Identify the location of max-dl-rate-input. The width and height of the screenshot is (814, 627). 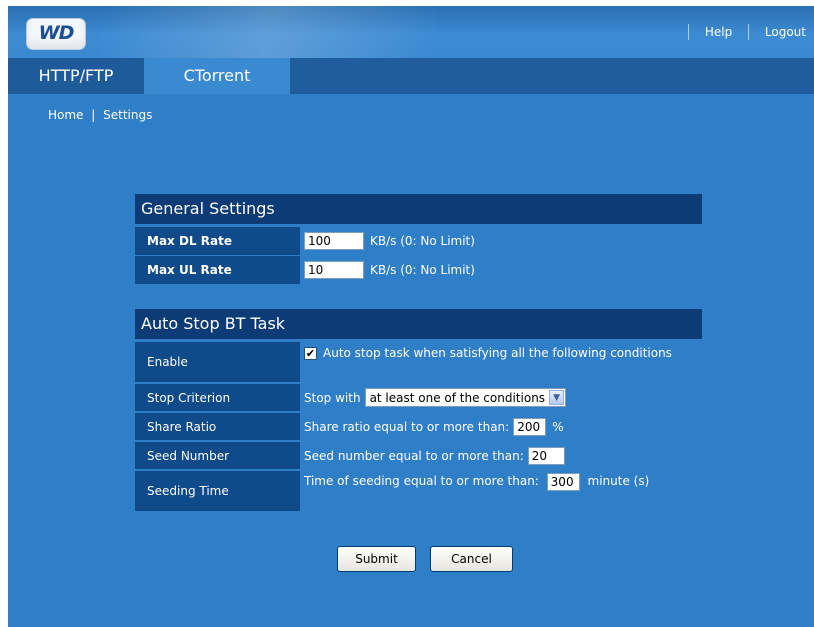
(334, 241).